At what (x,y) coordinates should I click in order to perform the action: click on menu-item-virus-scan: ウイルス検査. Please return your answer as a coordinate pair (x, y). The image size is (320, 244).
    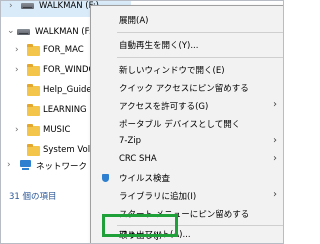
    Looking at the image, I should click on (187, 178).